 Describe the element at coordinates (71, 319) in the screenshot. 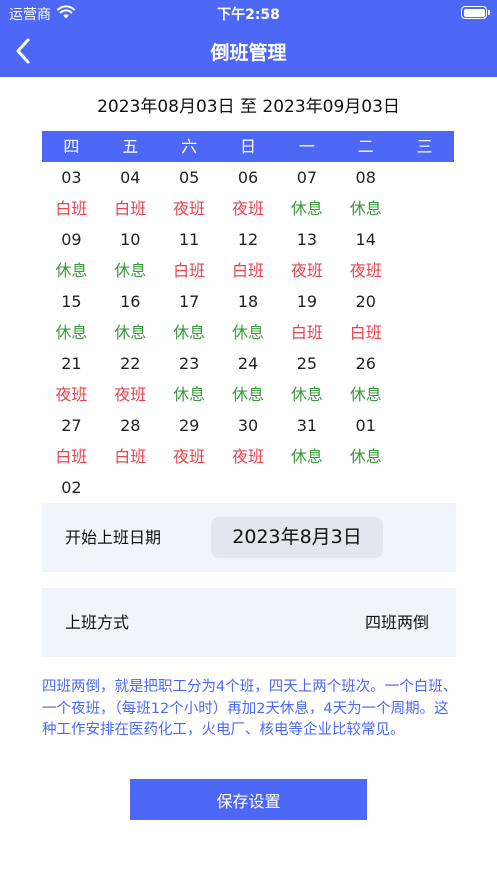

I see `calendar-day-cell: 15 休息` at that location.